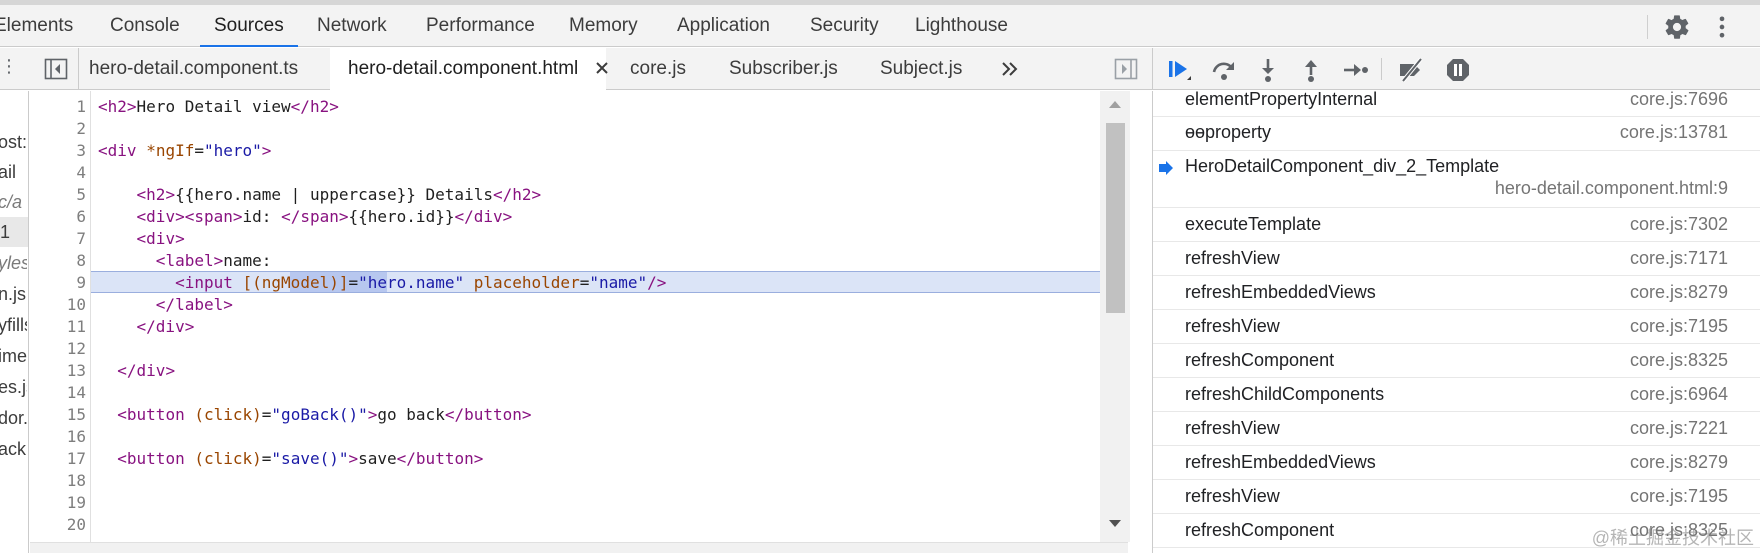 This screenshot has width=1760, height=553. Describe the element at coordinates (1126, 69) in the screenshot. I see `debugger-toggle-icon` at that location.